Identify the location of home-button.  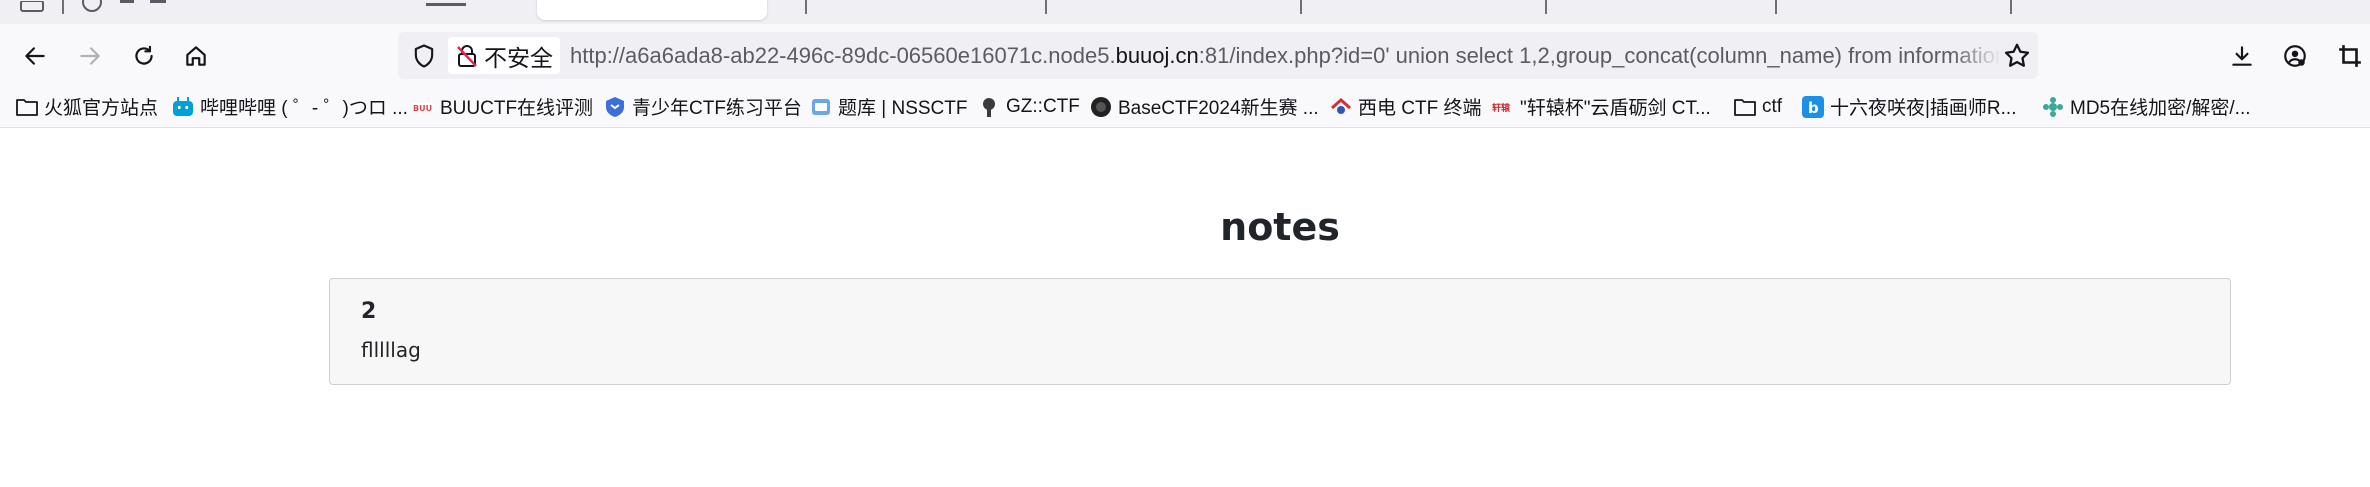
(196, 56).